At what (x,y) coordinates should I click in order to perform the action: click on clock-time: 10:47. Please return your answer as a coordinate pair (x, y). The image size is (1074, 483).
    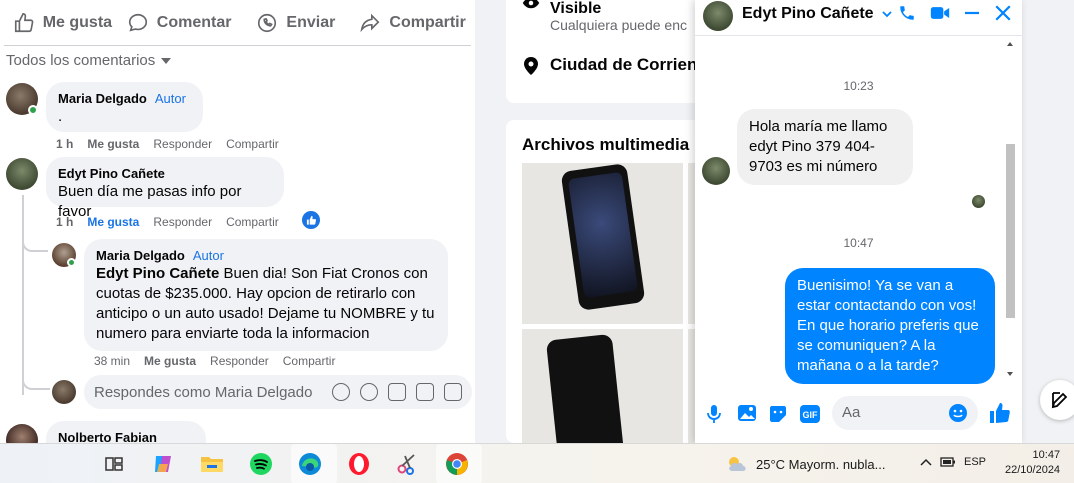
    Looking at the image, I should click on (1046, 455).